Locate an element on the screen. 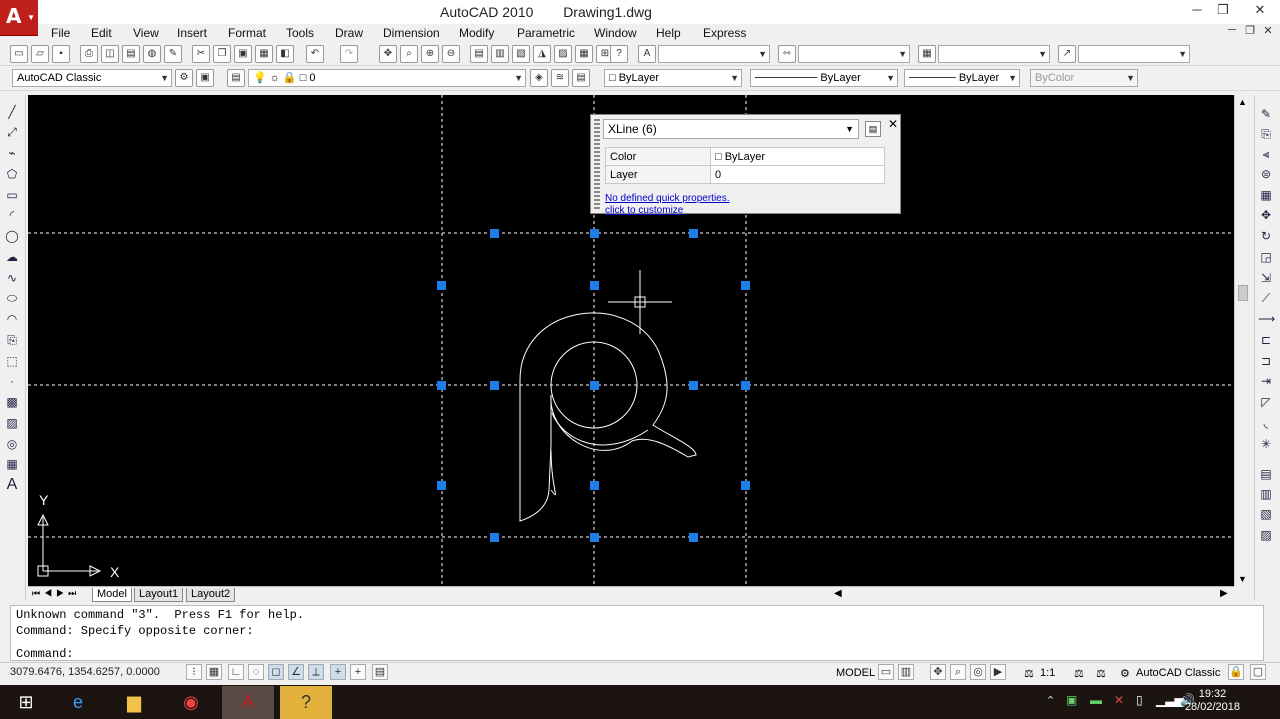  rectangle-icon: ▭ is located at coordinates (12, 195).